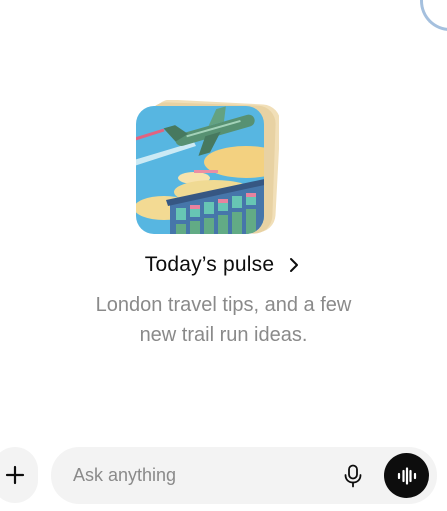 This screenshot has width=447, height=511. What do you see at coordinates (15, 475) in the screenshot?
I see `plus-icon` at bounding box center [15, 475].